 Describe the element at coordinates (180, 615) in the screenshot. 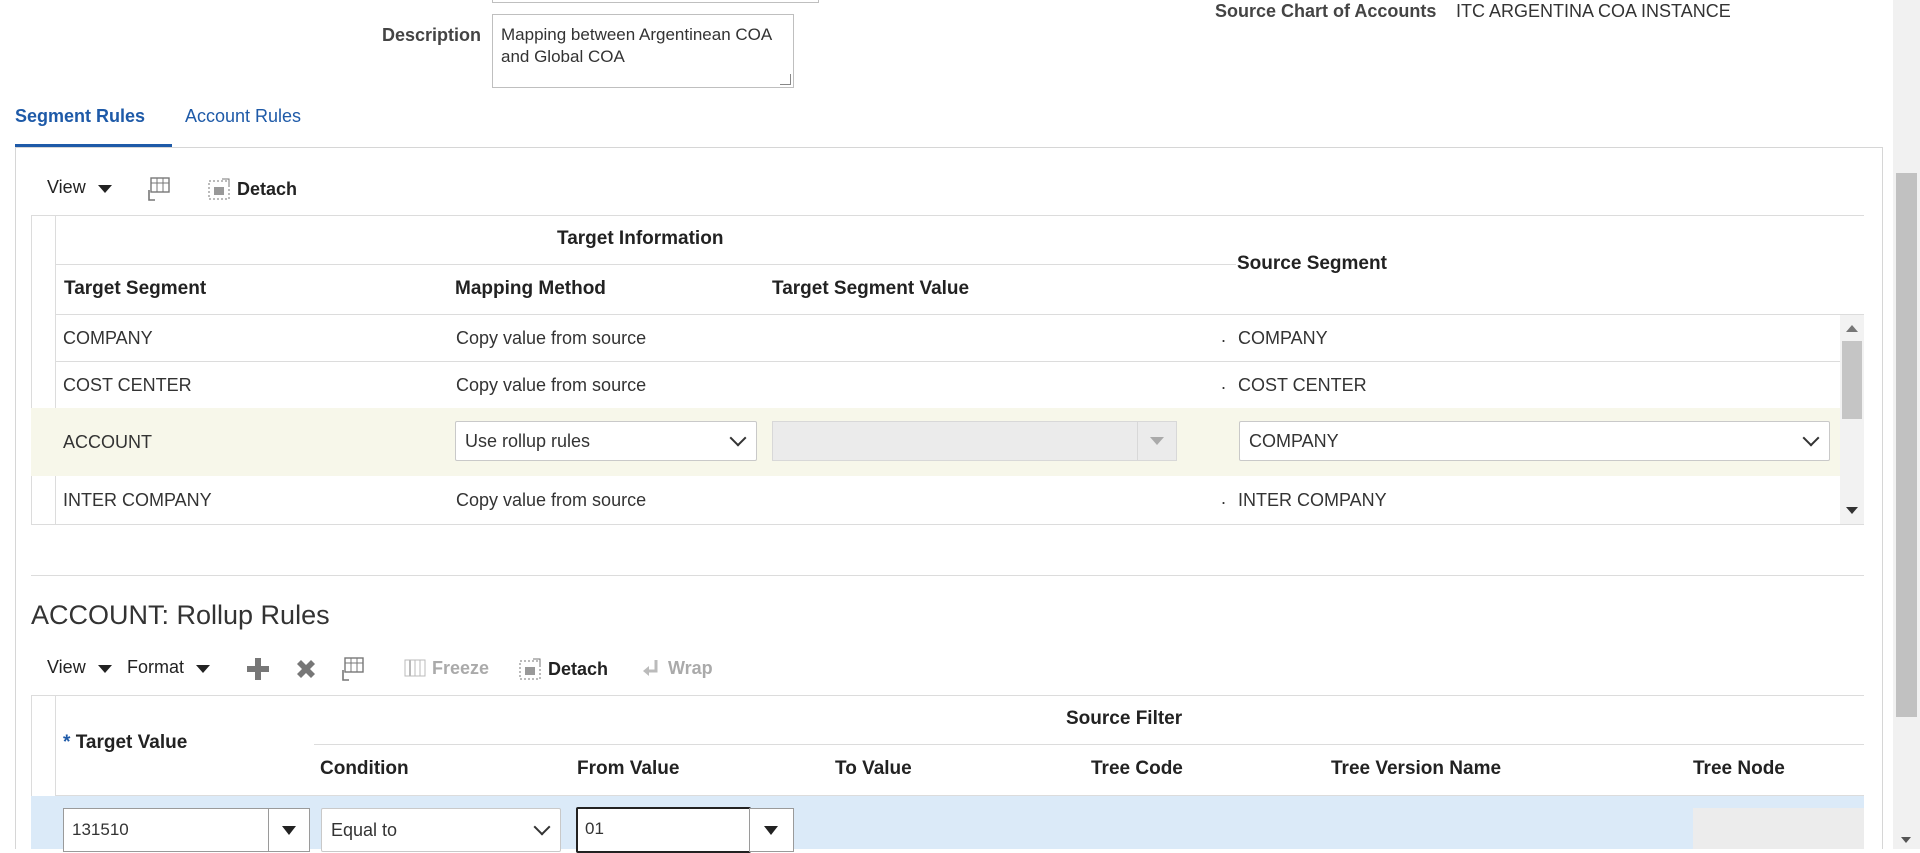

I see `rollup-rules-title: ACCOUNT: Rollup Rules` at that location.